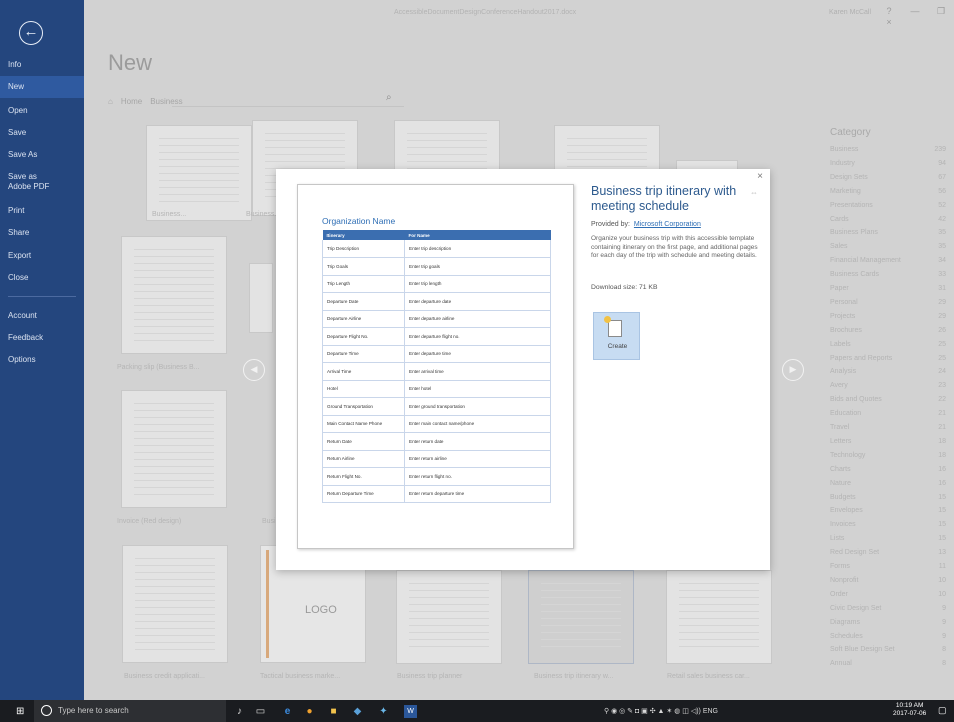 This screenshot has width=954, height=722. What do you see at coordinates (888, 569) in the screenshot?
I see `category-item: Forms 11` at bounding box center [888, 569].